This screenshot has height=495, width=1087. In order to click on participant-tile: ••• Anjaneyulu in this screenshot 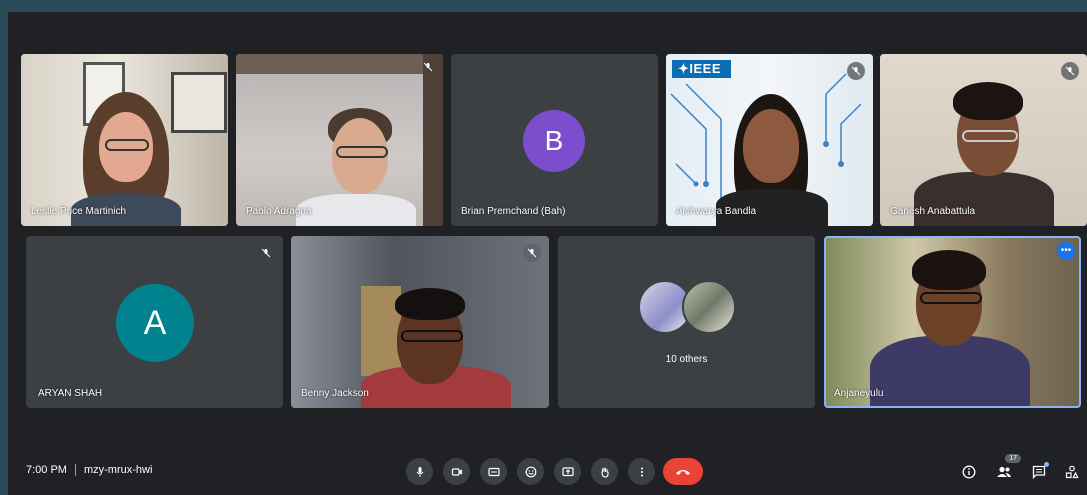, I will do `click(952, 322)`.